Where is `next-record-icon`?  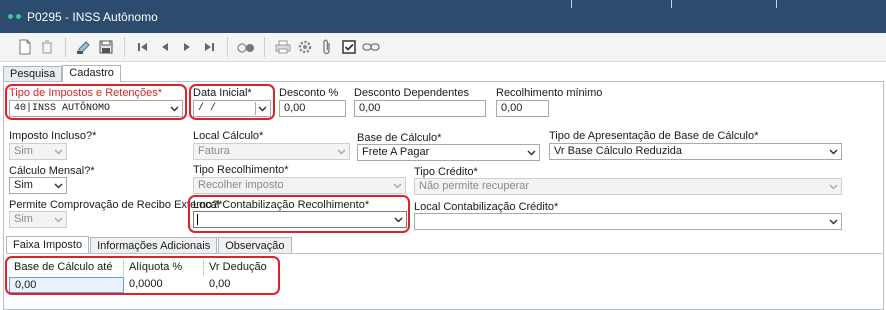 next-record-icon is located at coordinates (187, 47).